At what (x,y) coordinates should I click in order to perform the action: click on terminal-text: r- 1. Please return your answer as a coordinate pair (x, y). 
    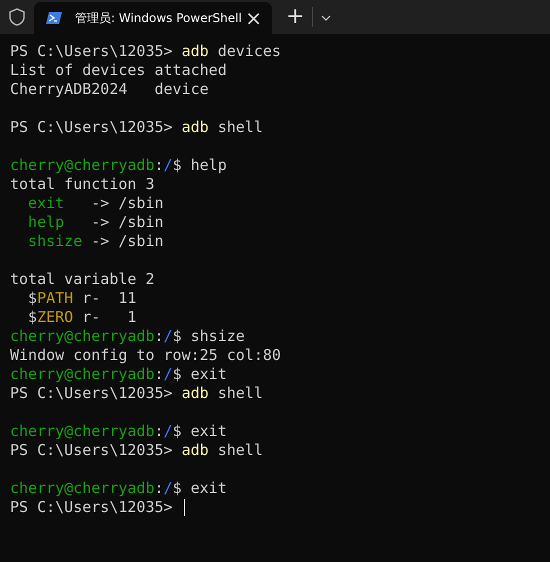
    Looking at the image, I should click on (108, 317).